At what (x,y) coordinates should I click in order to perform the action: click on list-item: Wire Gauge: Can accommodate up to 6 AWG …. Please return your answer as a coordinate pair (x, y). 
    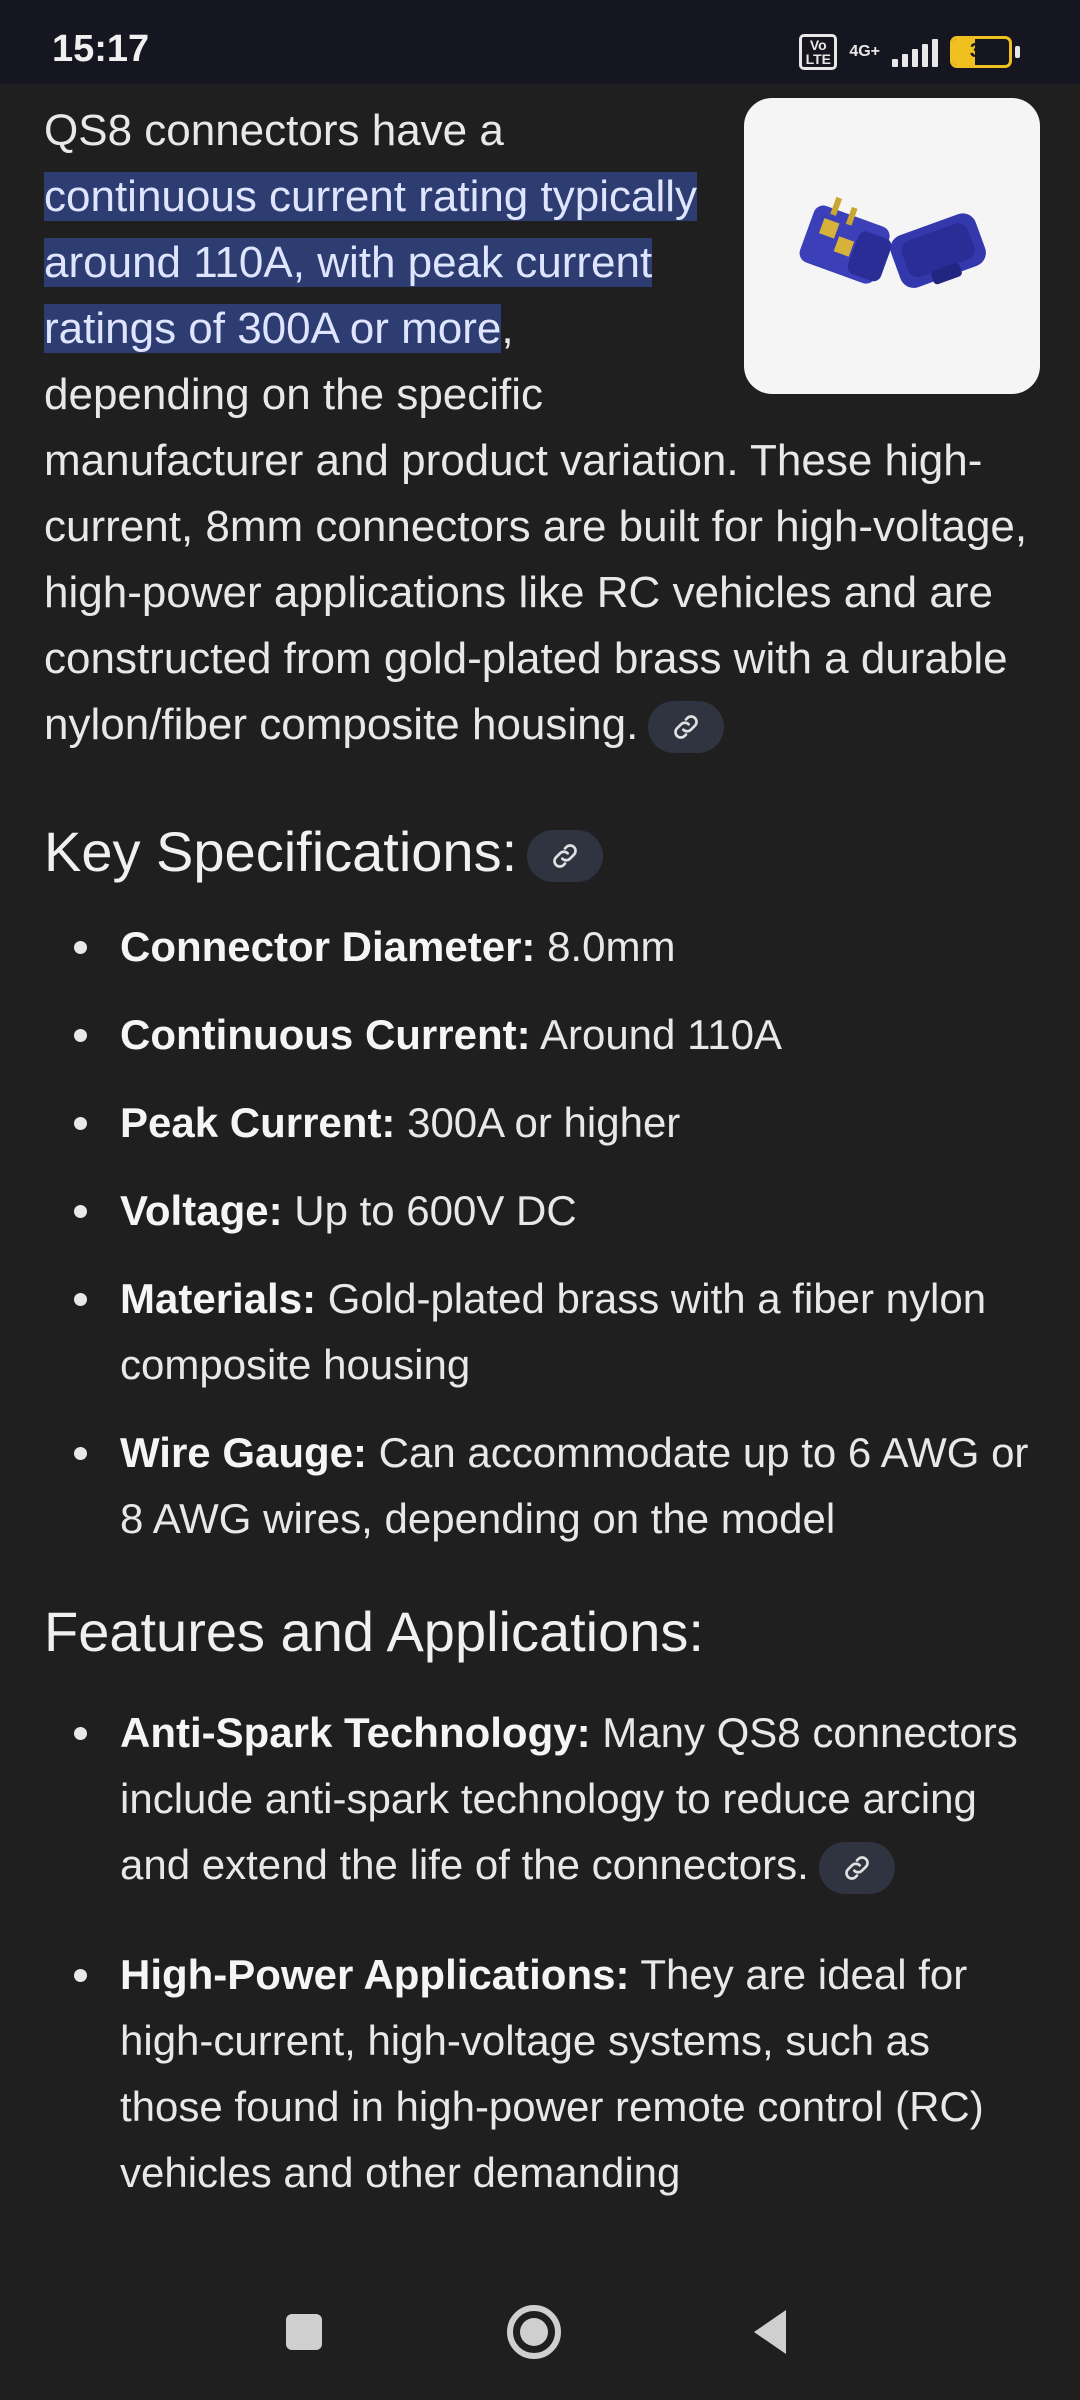
    Looking at the image, I should click on (542, 1486).